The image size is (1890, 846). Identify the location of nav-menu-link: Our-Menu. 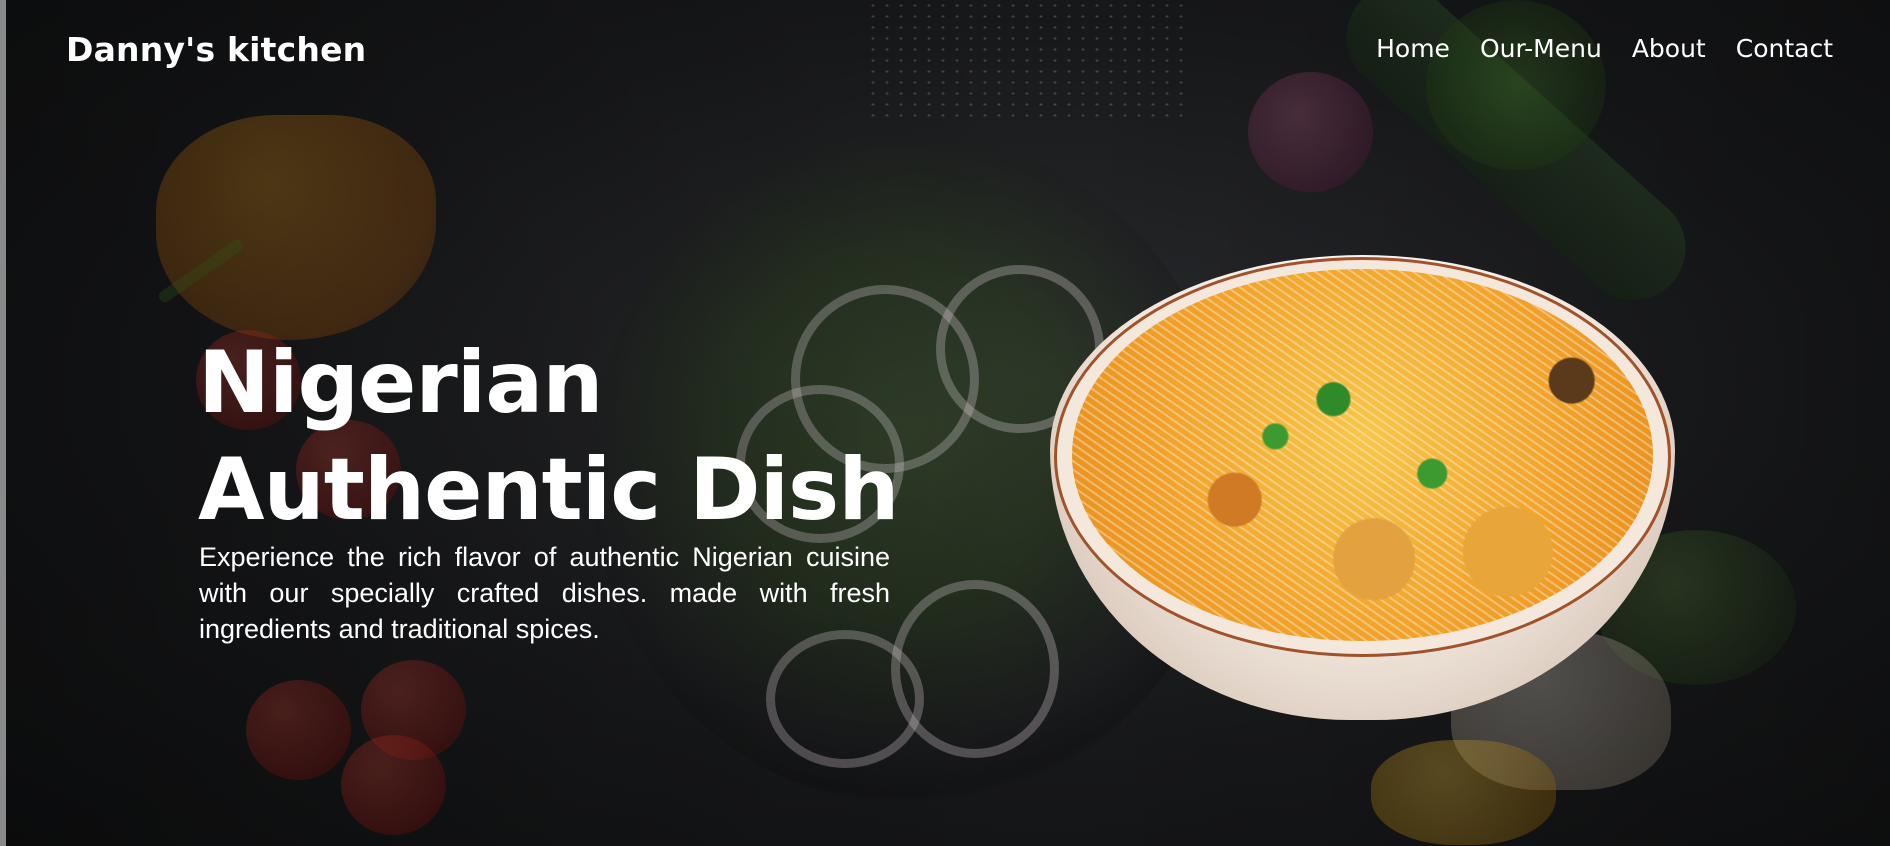
(1541, 48).